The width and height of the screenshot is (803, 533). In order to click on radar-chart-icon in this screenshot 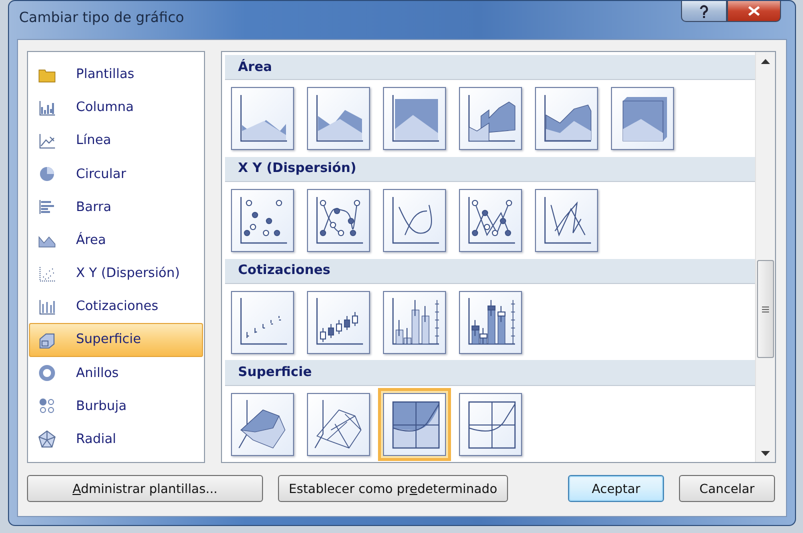, I will do `click(47, 439)`.